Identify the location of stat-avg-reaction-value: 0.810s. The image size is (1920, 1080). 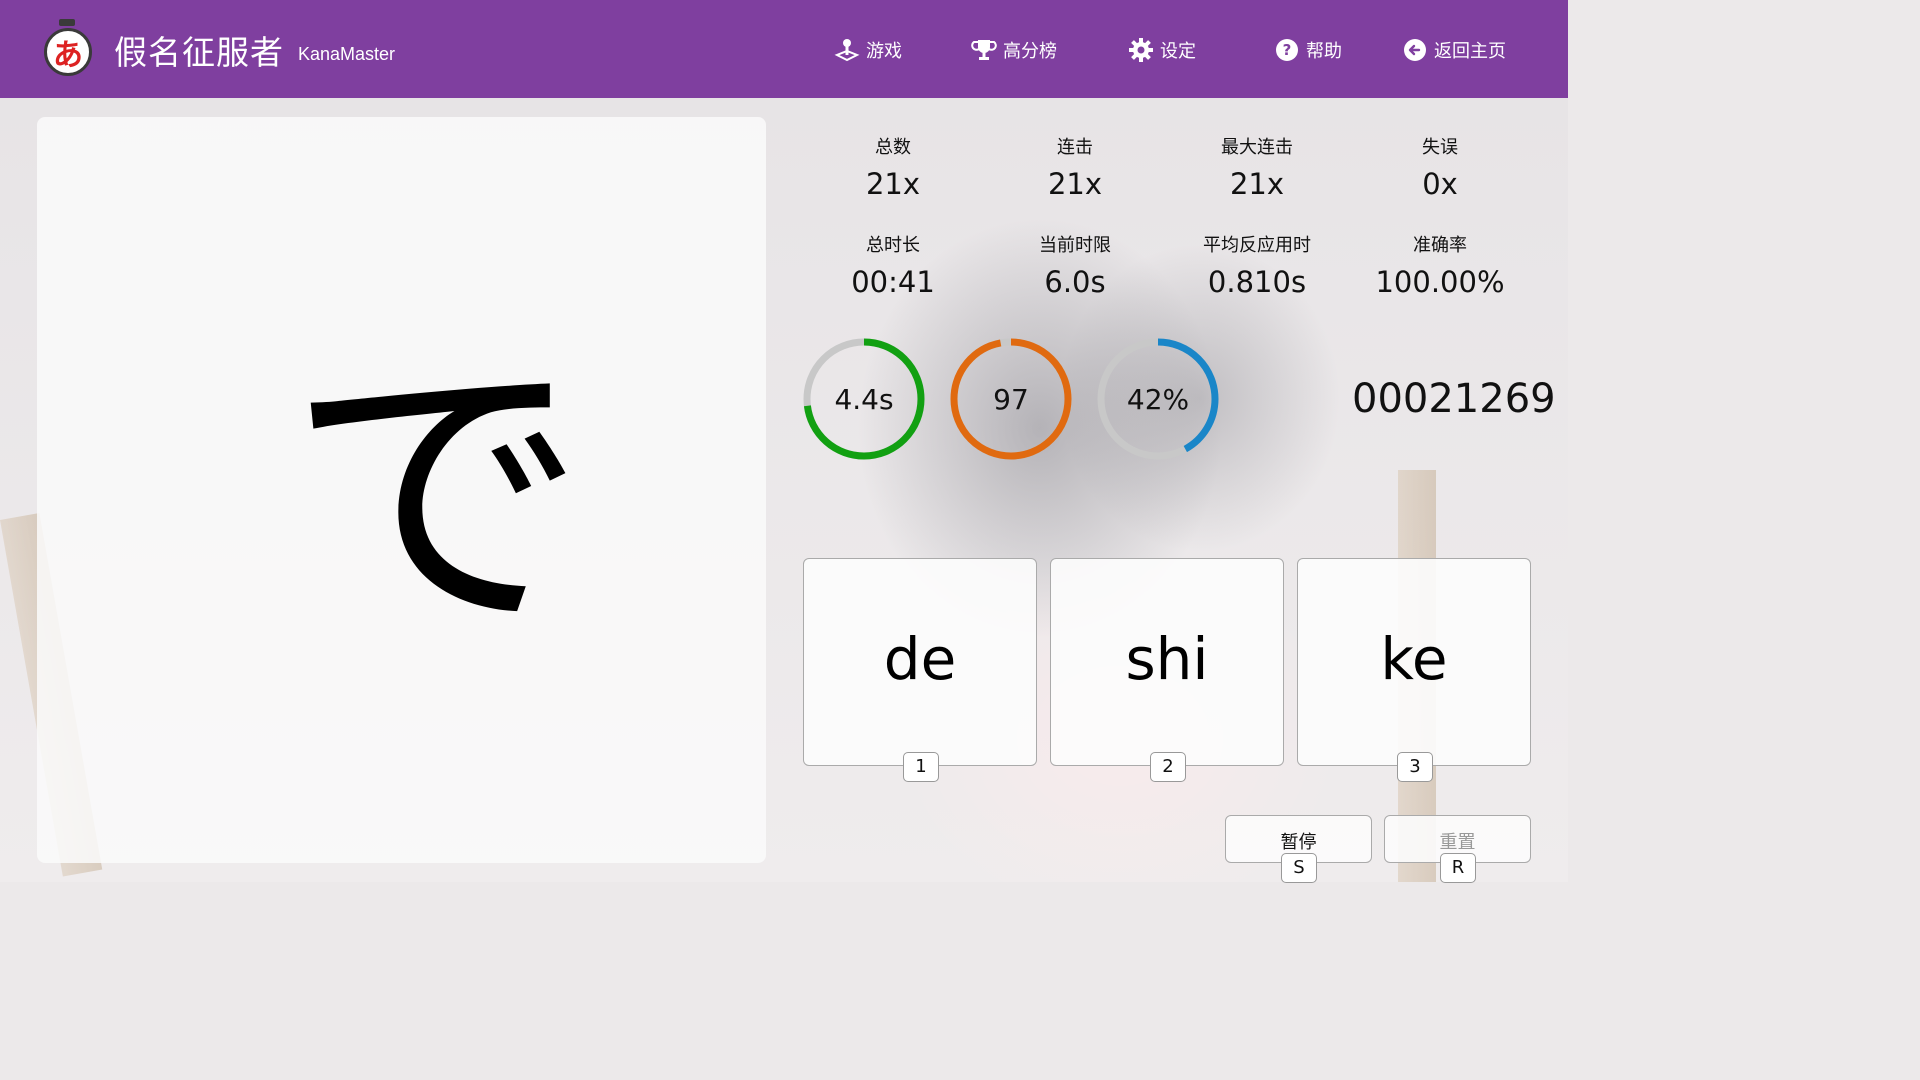
(1257, 282).